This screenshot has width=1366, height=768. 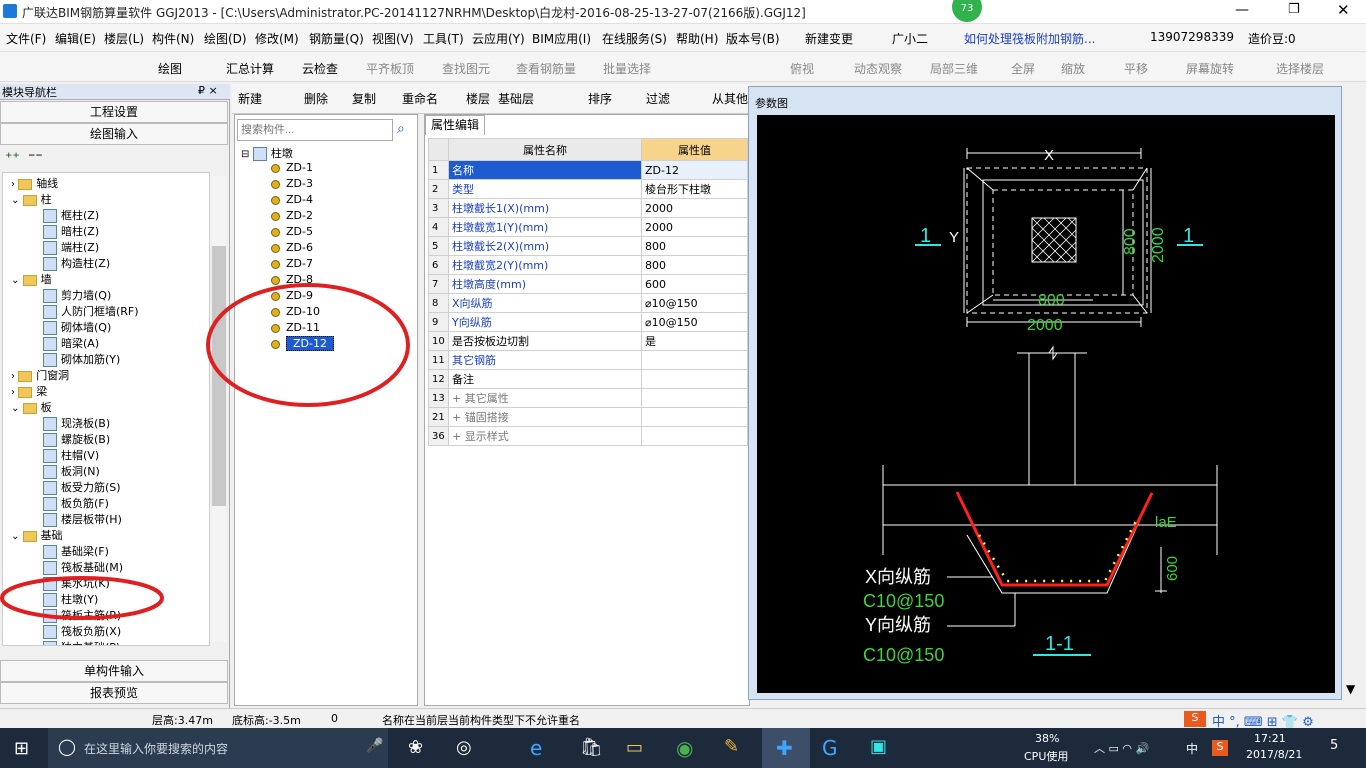 I want to click on nav-item: 剪力墙(Q), so click(x=77, y=295).